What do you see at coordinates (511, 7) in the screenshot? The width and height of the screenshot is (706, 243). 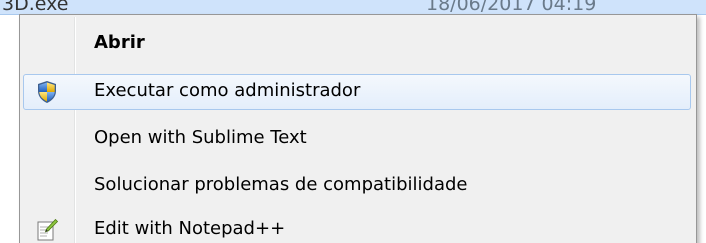 I see `file-modified-date: 18/06/2017 04:19` at bounding box center [511, 7].